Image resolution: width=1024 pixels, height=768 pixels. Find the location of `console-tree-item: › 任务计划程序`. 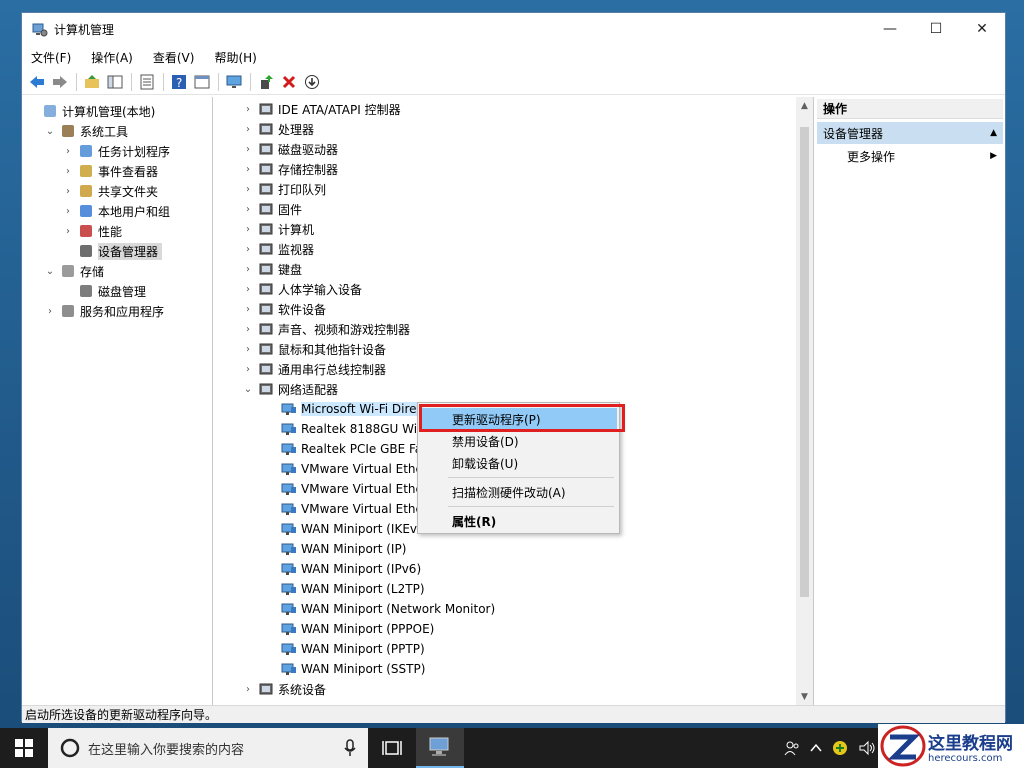

console-tree-item: › 任务计划程序 is located at coordinates (116, 151).